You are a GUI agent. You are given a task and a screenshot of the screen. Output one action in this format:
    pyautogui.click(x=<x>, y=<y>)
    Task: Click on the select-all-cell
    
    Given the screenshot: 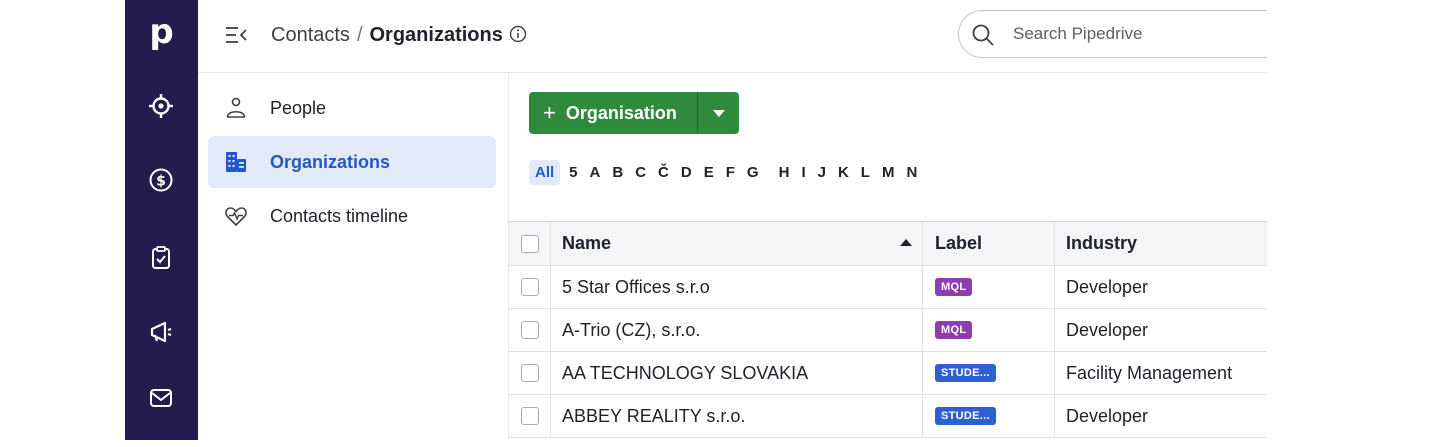 What is the action you would take?
    pyautogui.click(x=530, y=243)
    